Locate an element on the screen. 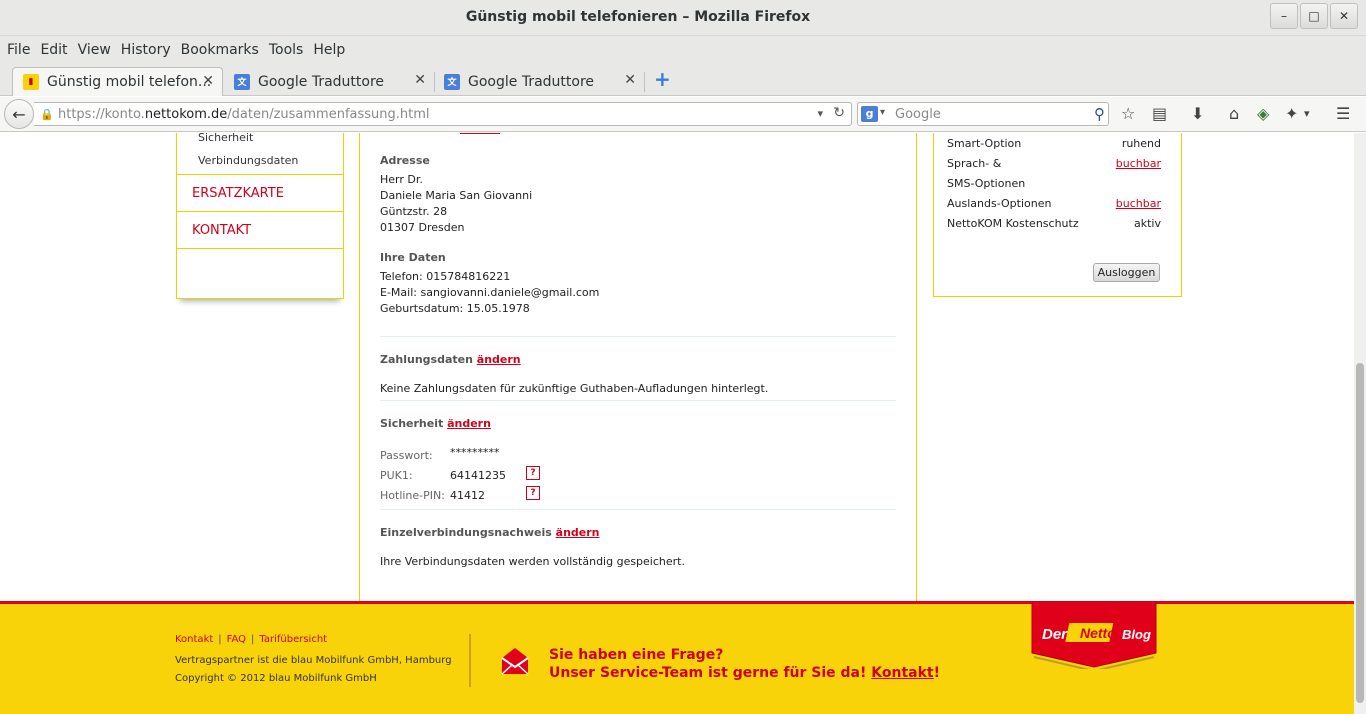 Image resolution: width=1366 pixels, height=714 pixels. vertical-scrollbar is located at coordinates (1360, 423).